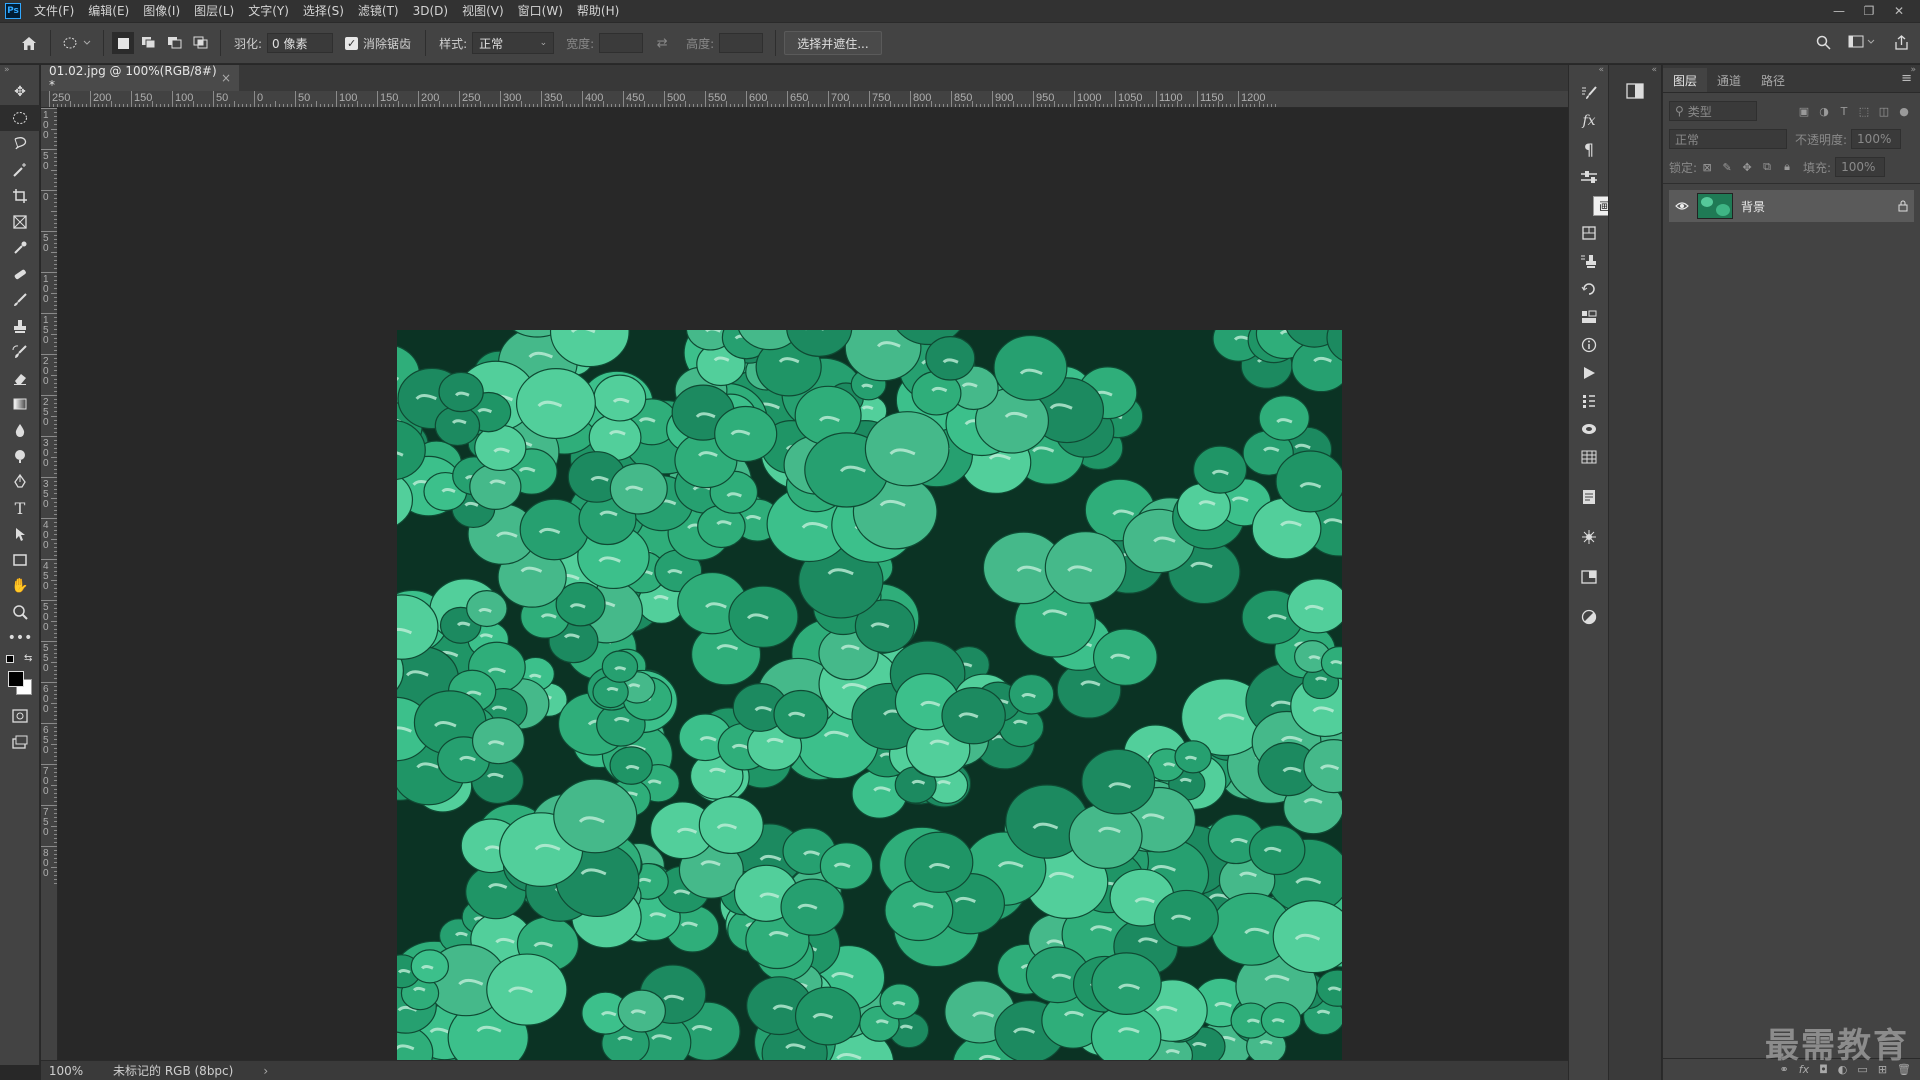  What do you see at coordinates (20, 196) in the screenshot?
I see `crop-tool-icon` at bounding box center [20, 196].